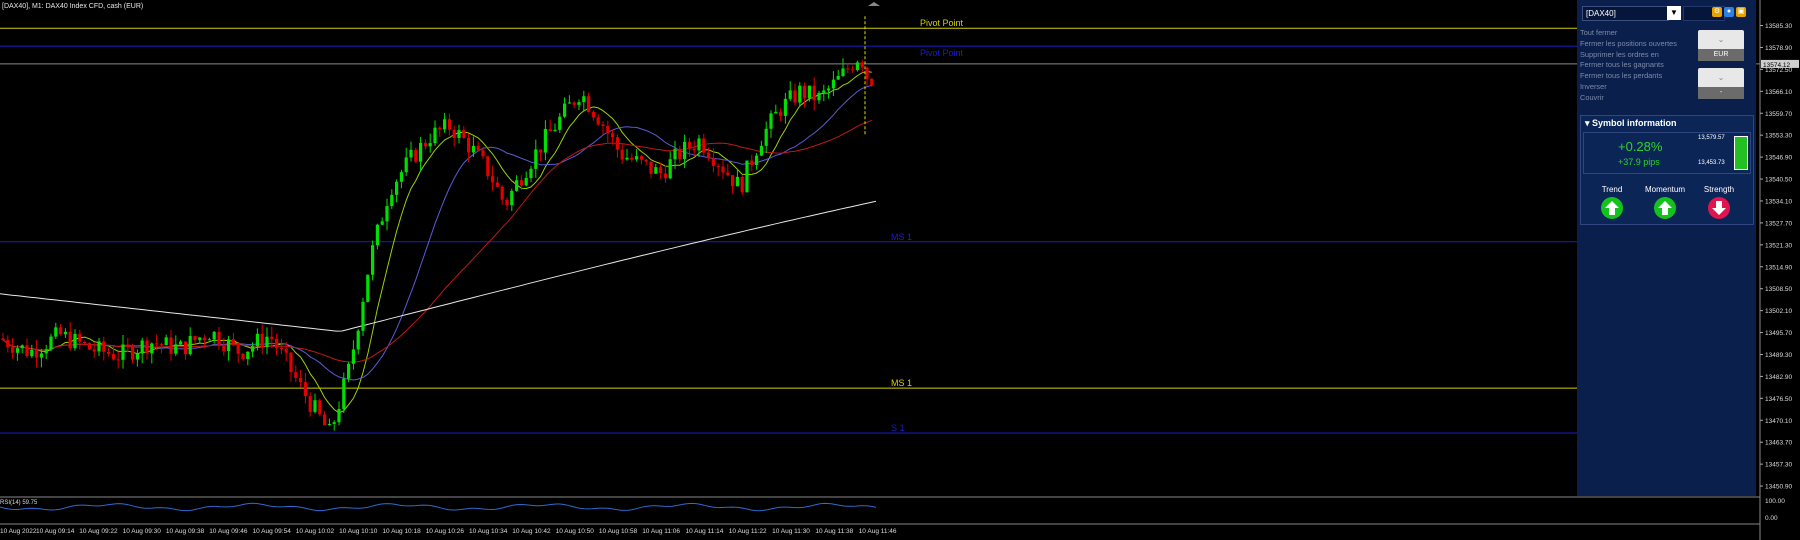 The width and height of the screenshot is (1800, 540). I want to click on menu-item-delete-orders: Supprimer les ordres en, so click(1628, 55).